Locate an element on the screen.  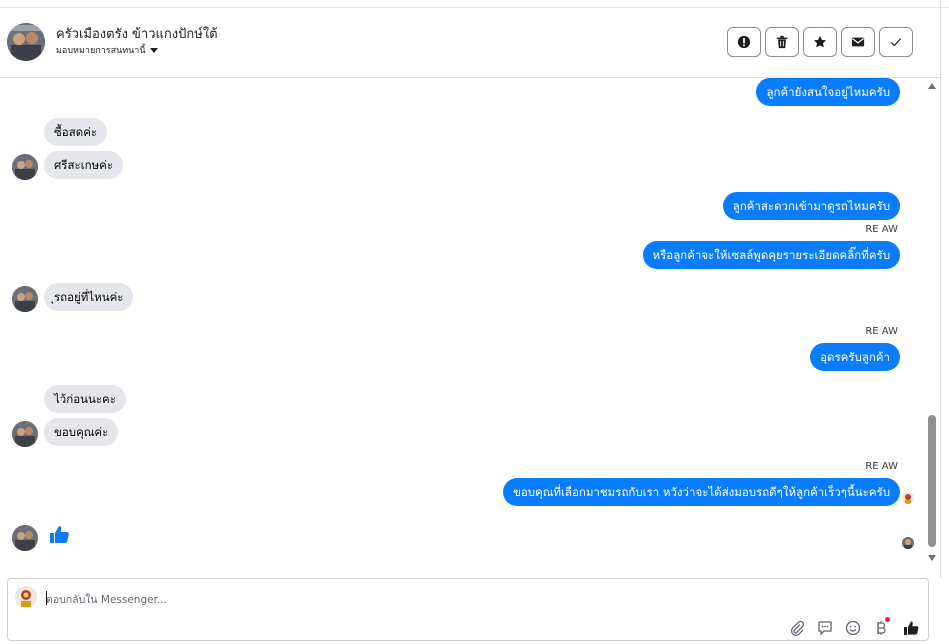
attach-button is located at coordinates (797, 628).